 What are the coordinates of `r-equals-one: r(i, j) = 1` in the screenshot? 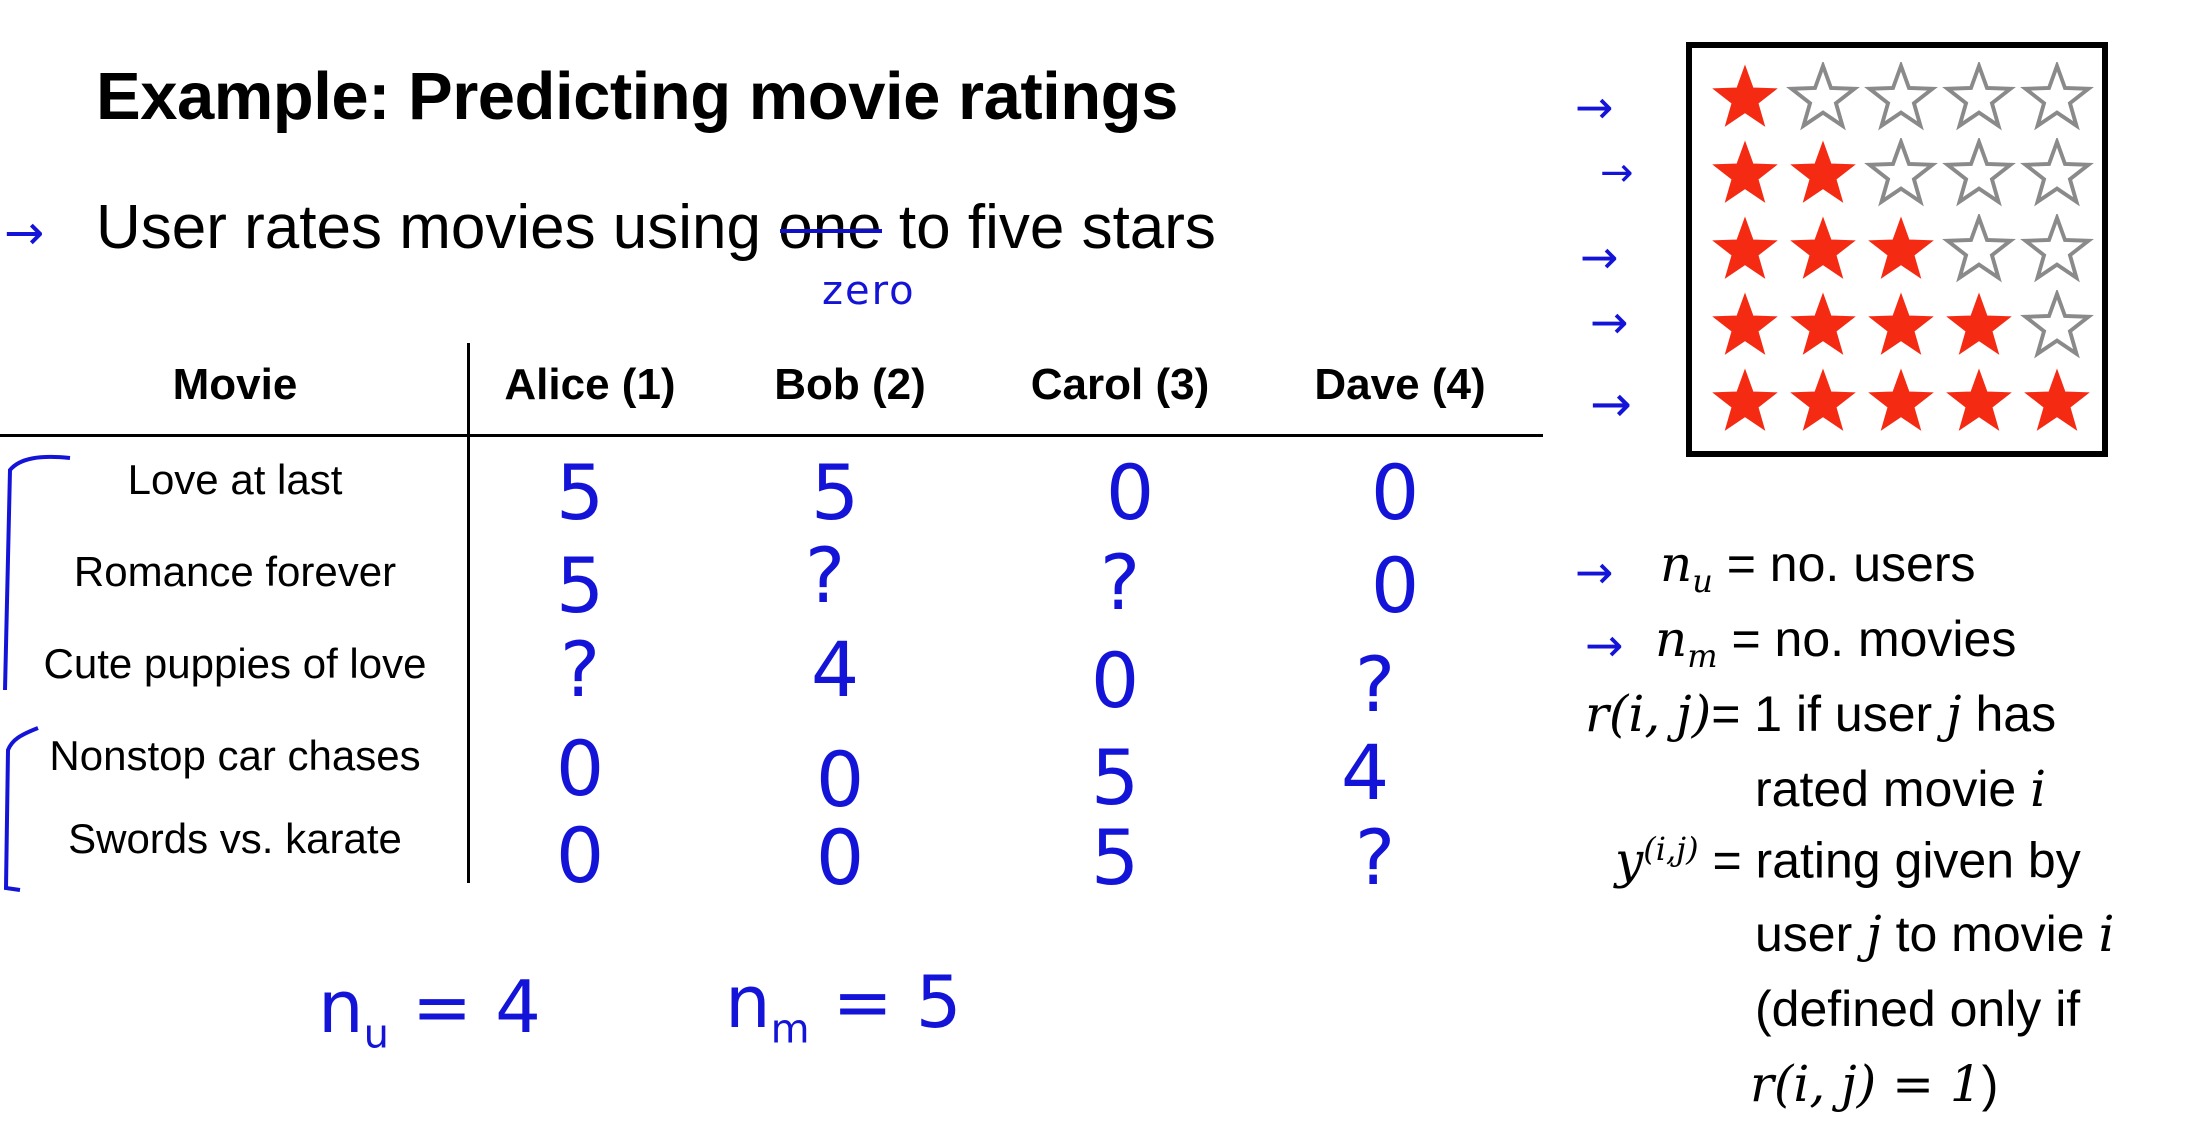 It's located at (1866, 1084).